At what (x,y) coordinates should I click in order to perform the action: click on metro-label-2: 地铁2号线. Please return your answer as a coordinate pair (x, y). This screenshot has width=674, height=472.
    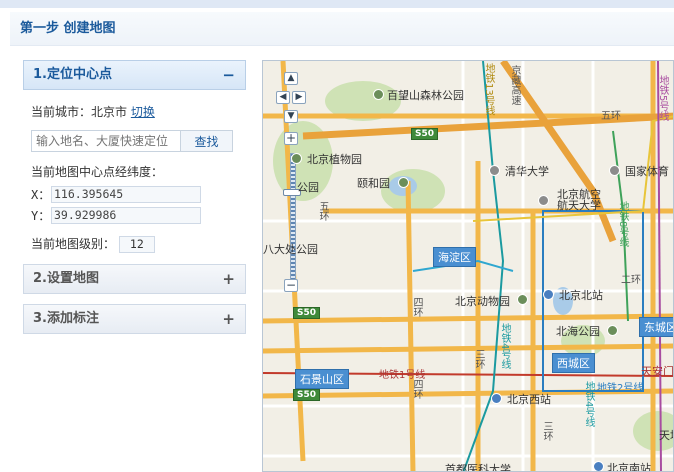
    Looking at the image, I should click on (620, 388).